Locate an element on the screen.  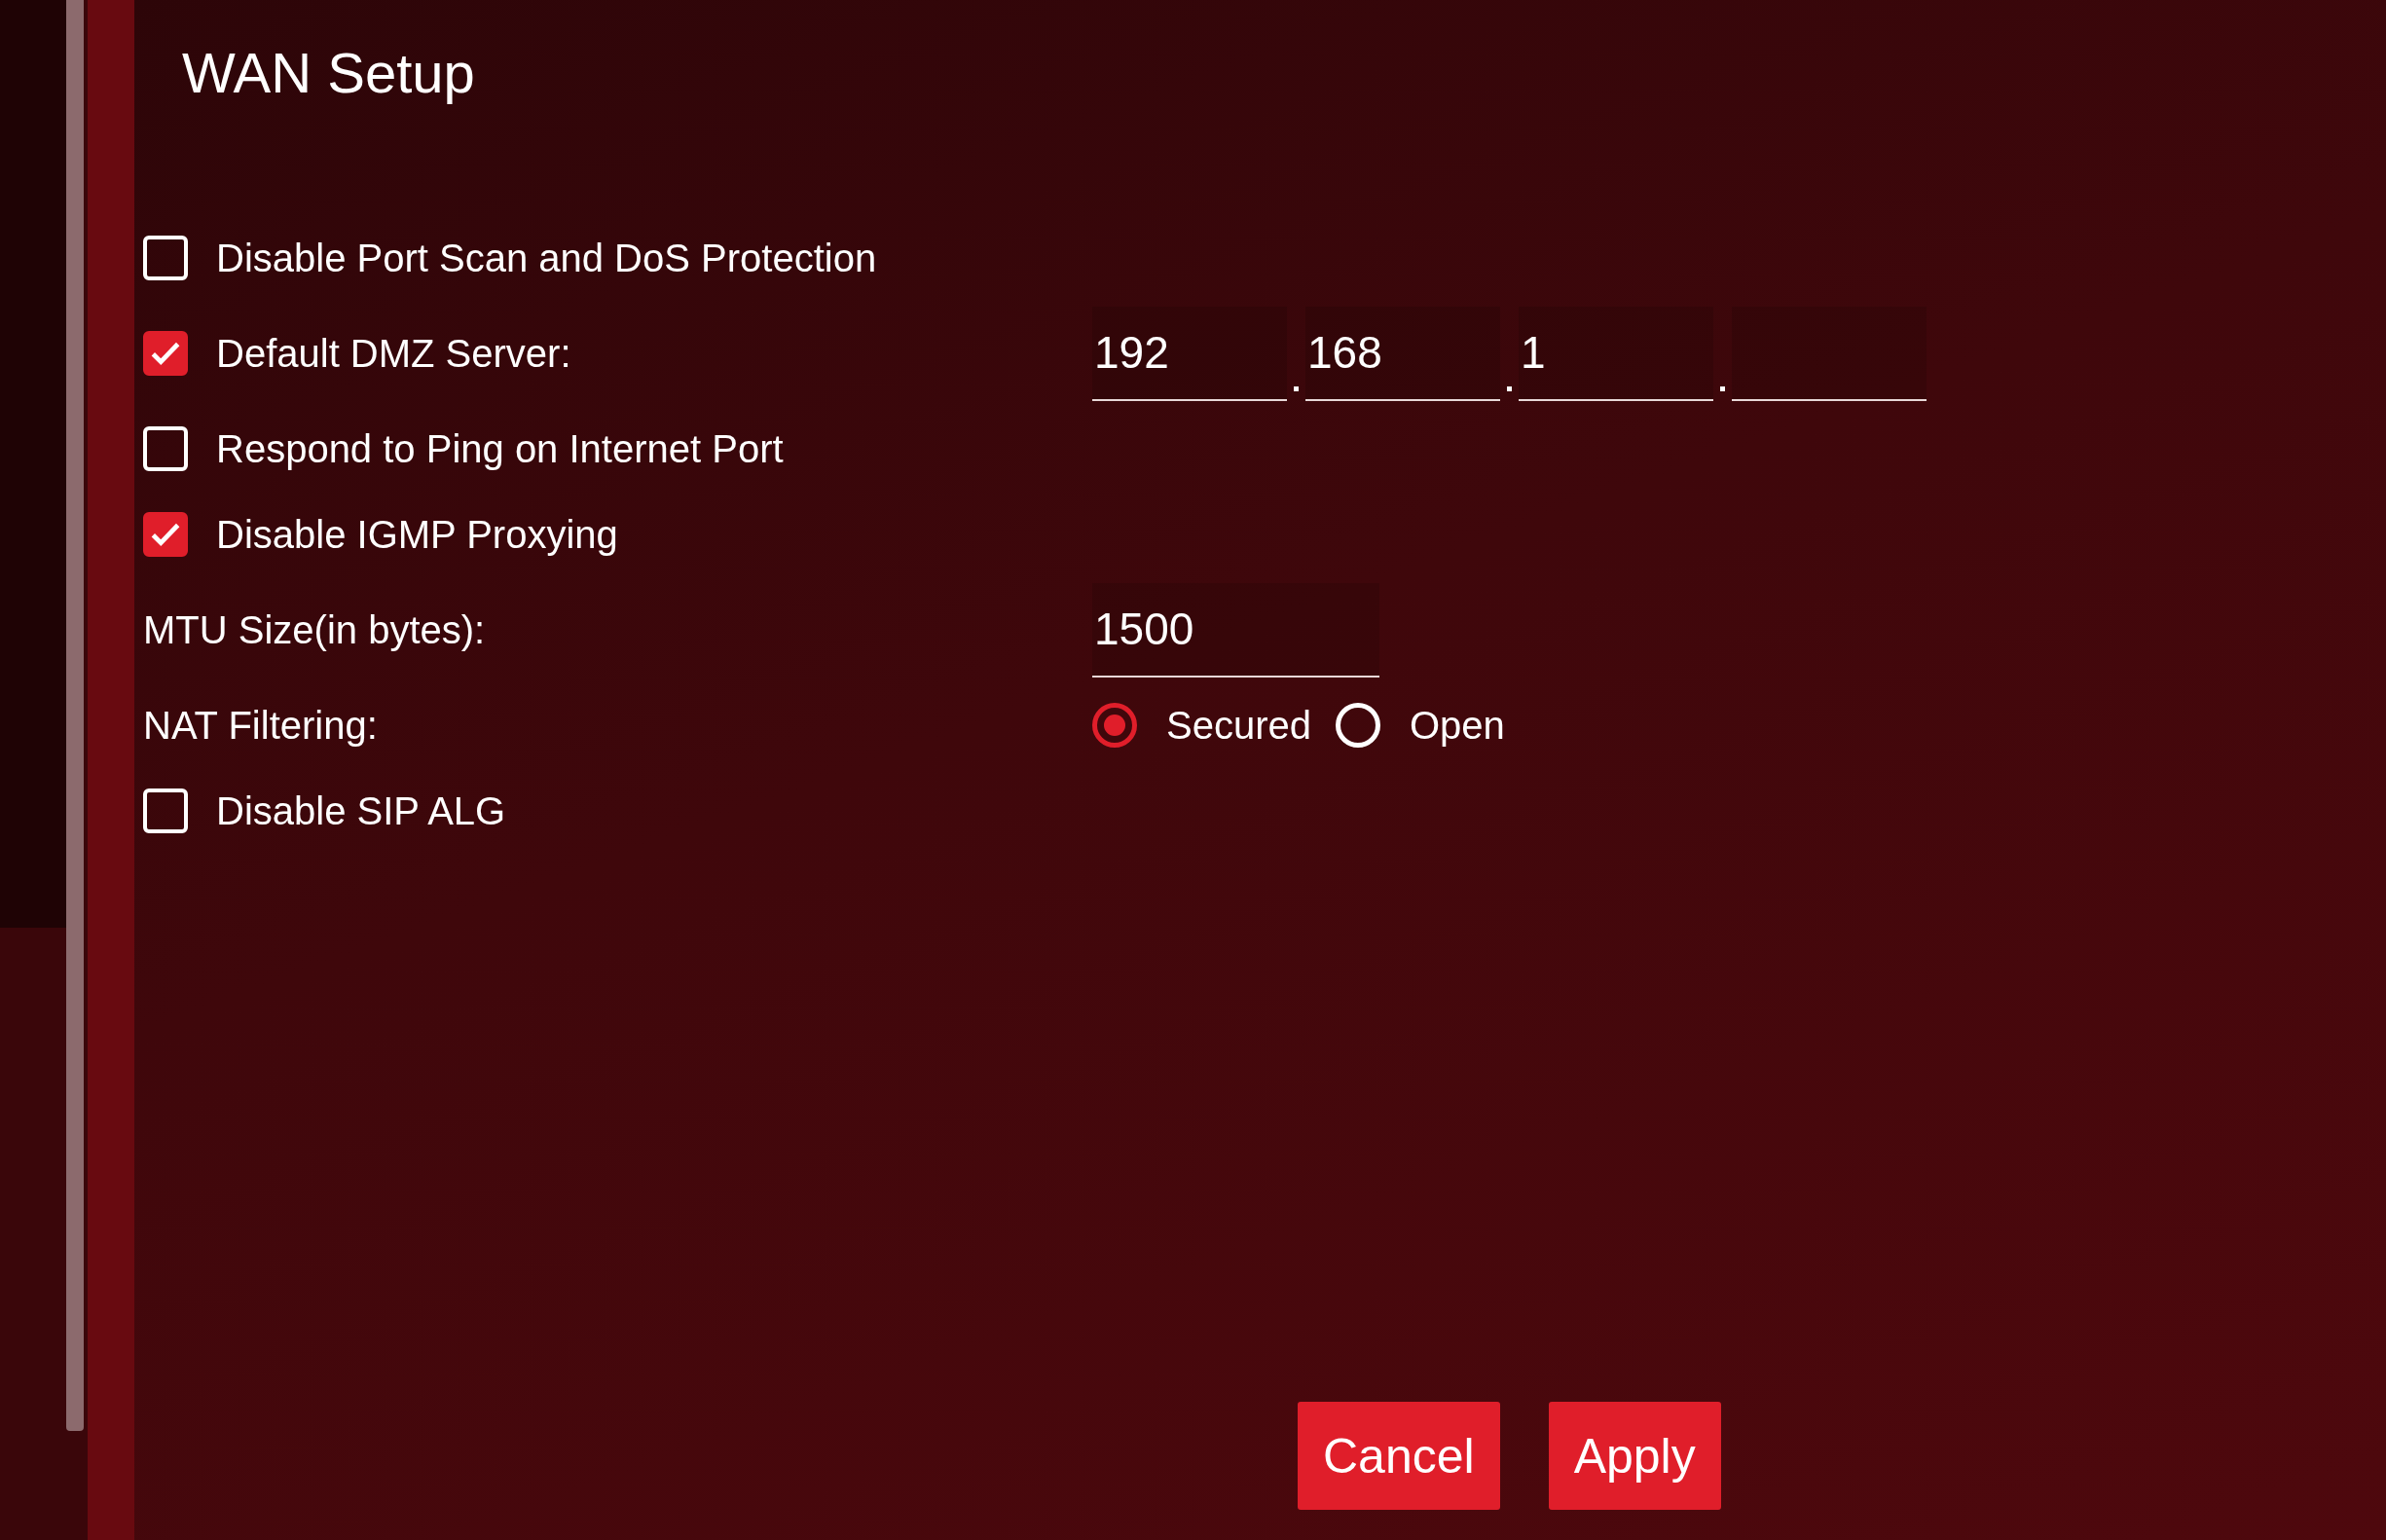
checkbox-label: Disable Port Scan and DoS Protection is located at coordinates (546, 258).